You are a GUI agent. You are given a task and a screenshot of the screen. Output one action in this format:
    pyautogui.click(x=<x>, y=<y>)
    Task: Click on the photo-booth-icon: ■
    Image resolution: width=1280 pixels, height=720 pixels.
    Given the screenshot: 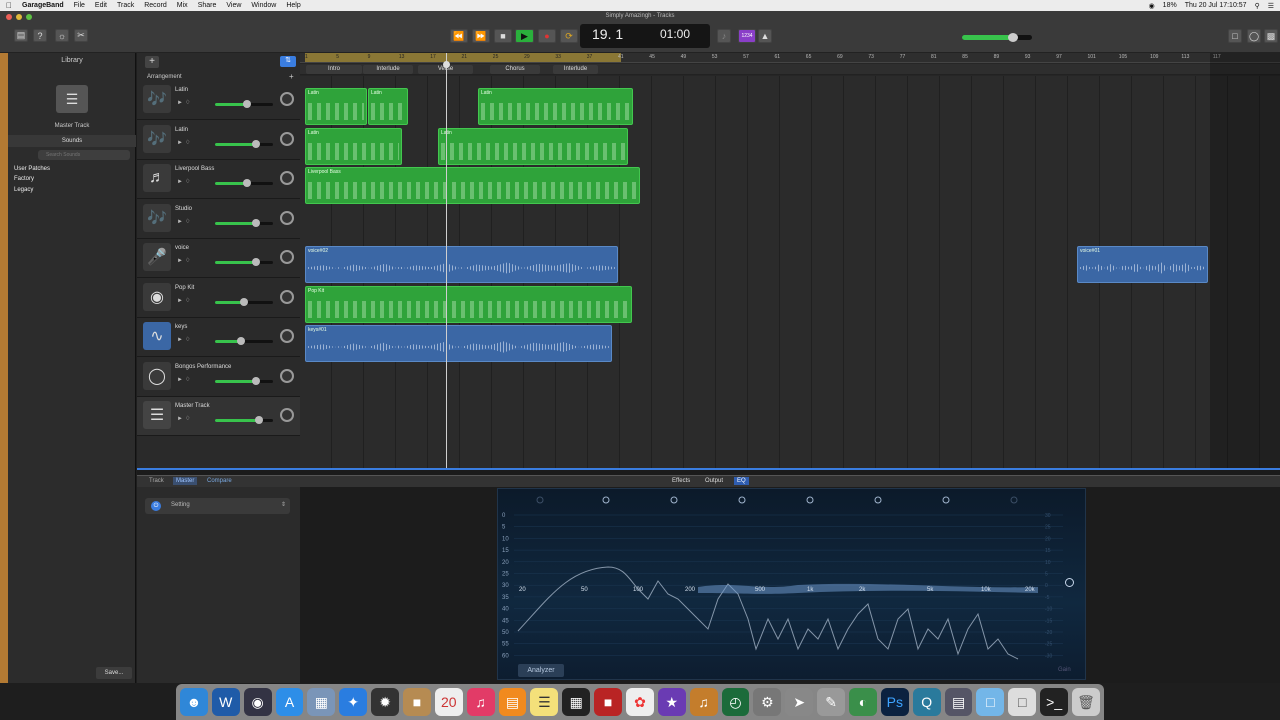 What is the action you would take?
    pyautogui.click(x=608, y=702)
    